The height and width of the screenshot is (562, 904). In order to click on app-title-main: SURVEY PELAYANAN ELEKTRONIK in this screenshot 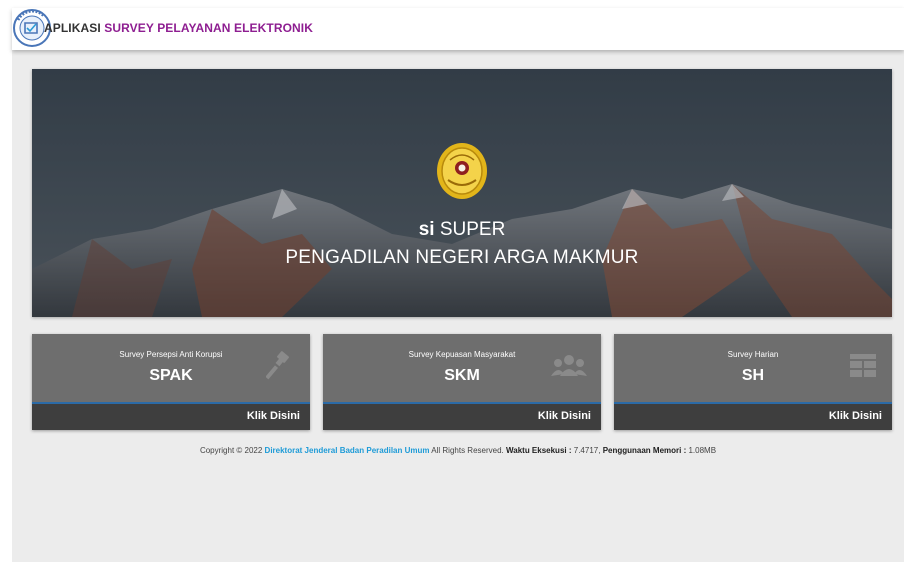, I will do `click(209, 28)`.